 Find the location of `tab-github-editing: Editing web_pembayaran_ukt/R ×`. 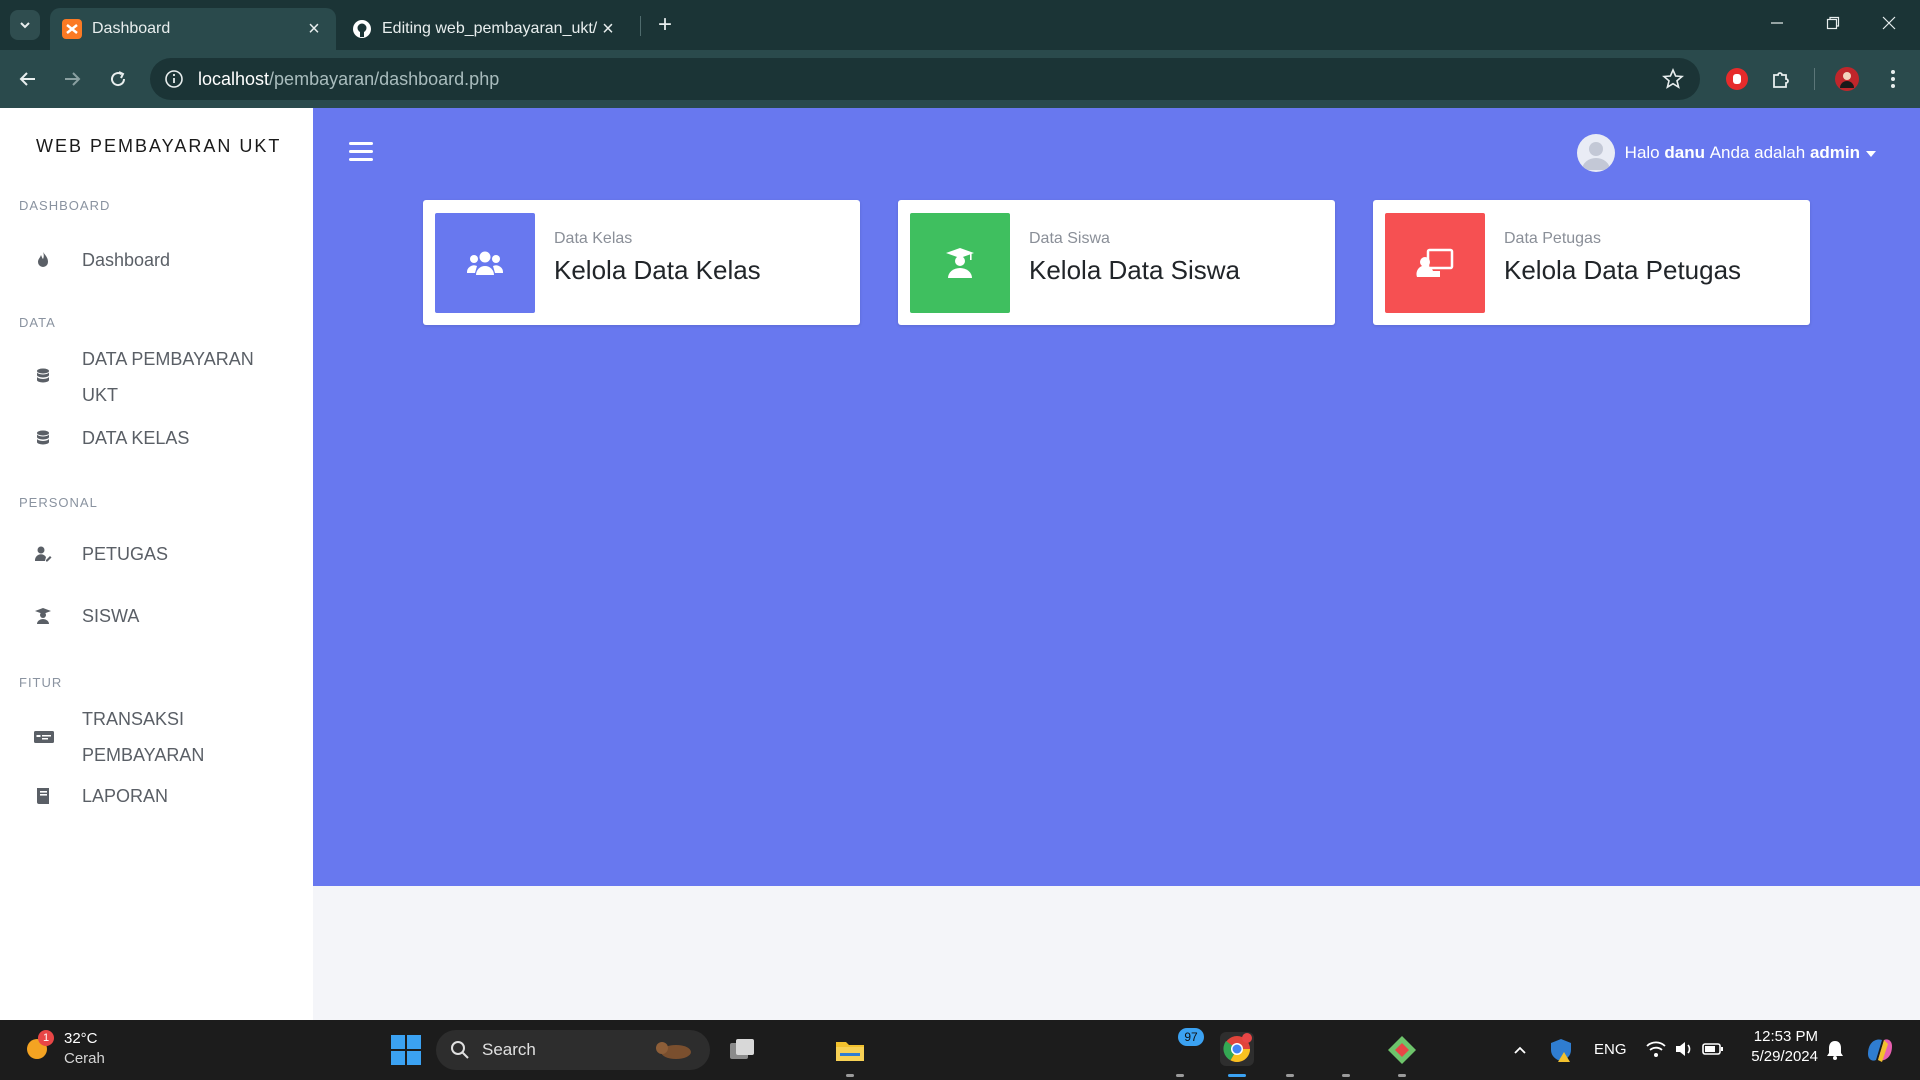

tab-github-editing: Editing web_pembayaran_ukt/R × is located at coordinates (485, 29).